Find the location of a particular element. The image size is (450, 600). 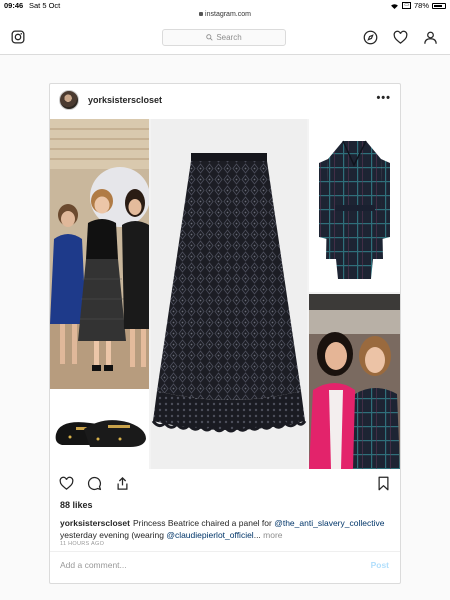

photo-loafers-art is located at coordinates (99, 429).